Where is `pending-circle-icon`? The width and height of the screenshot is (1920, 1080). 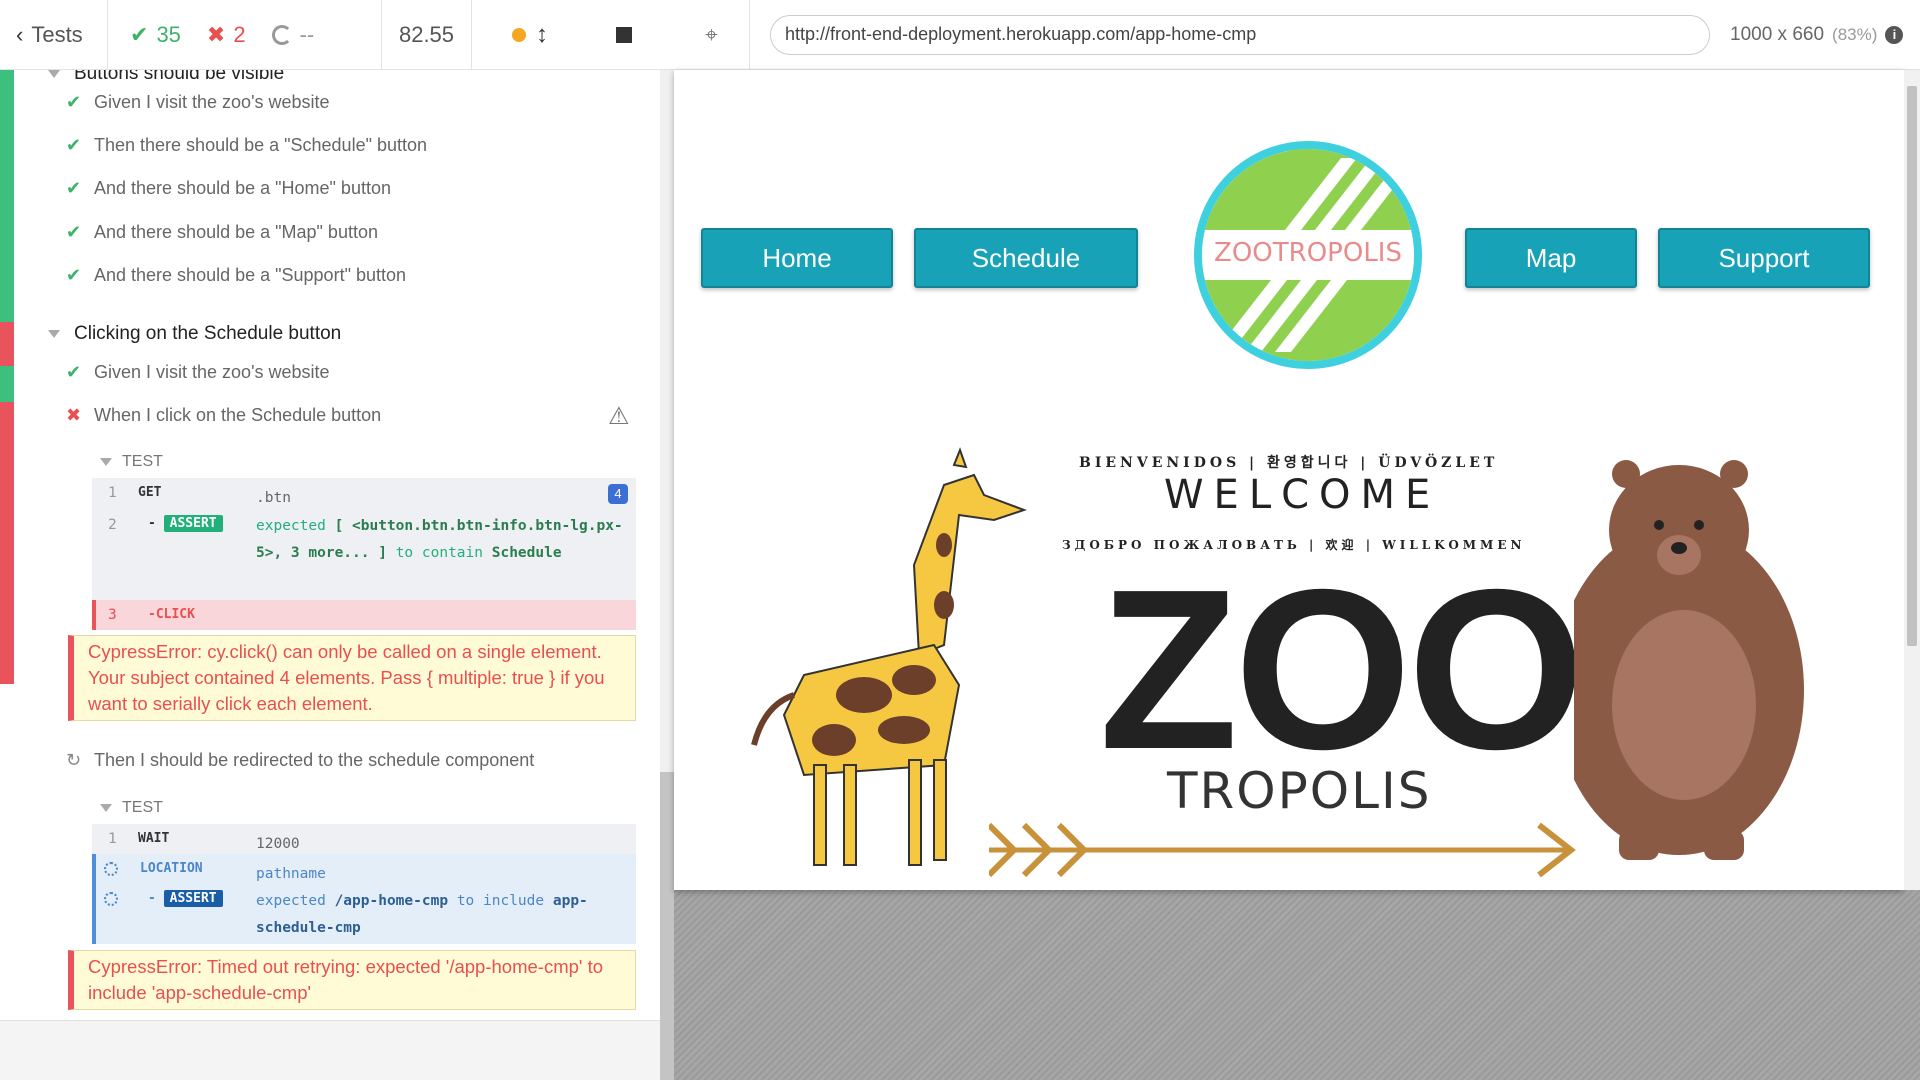 pending-circle-icon is located at coordinates (281, 34).